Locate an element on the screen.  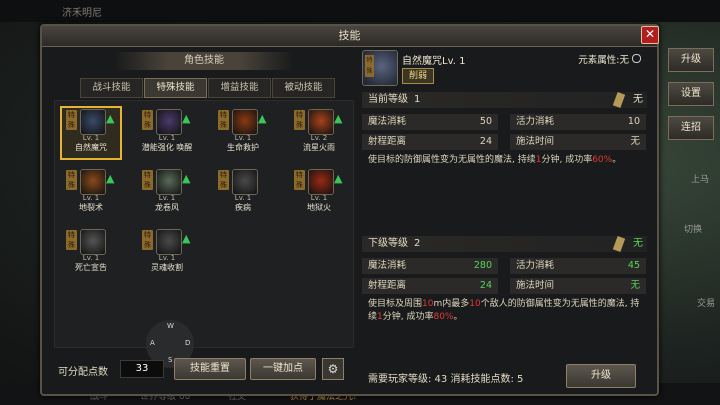
stamina-cost-cell: 活力消耗 10 is located at coordinates (578, 122).